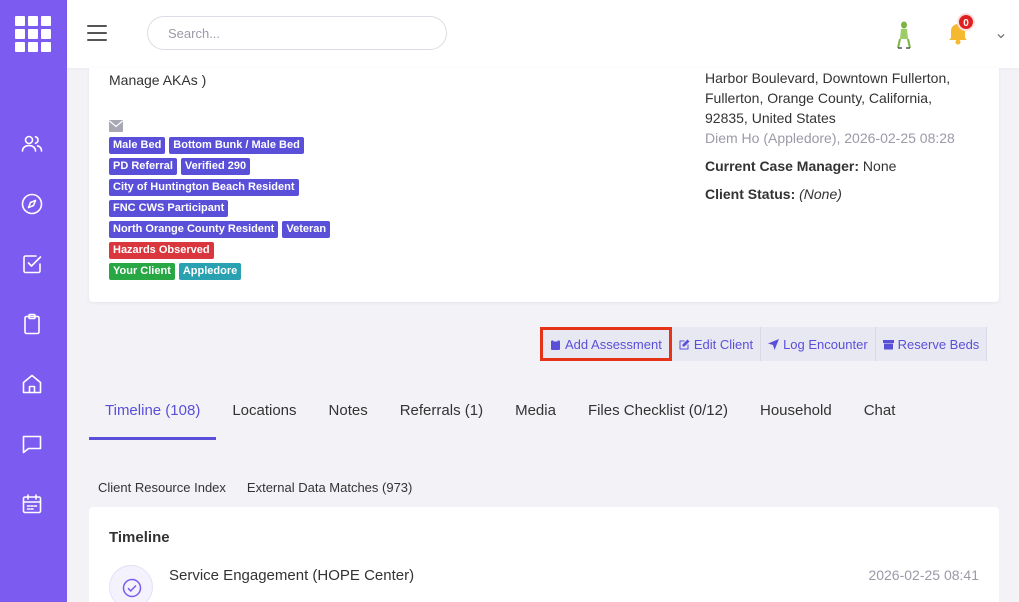 Image resolution: width=1019 pixels, height=602 pixels. Describe the element at coordinates (923, 575) in the screenshot. I see `timeline-item-date: 2026-02-25 08:41` at that location.